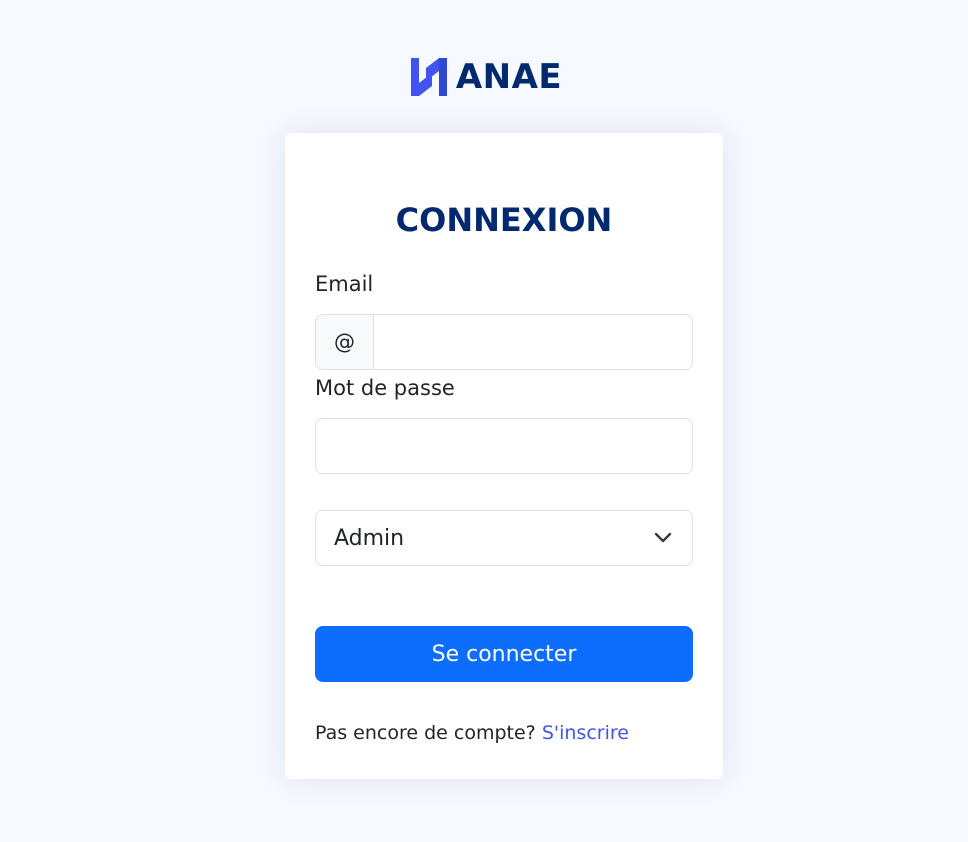 This screenshot has height=842, width=968. What do you see at coordinates (385, 388) in the screenshot?
I see `password-label: Mot de passe` at bounding box center [385, 388].